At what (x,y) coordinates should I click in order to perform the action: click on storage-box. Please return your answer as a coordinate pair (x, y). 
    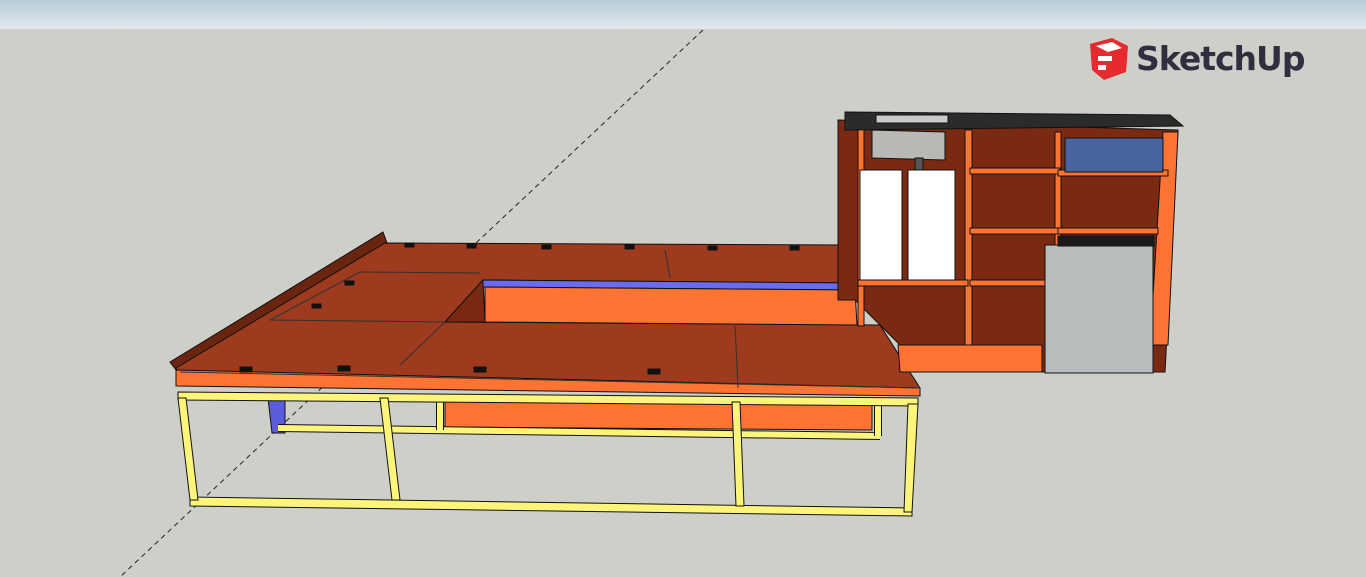
    Looking at the image, I should click on (1114, 155).